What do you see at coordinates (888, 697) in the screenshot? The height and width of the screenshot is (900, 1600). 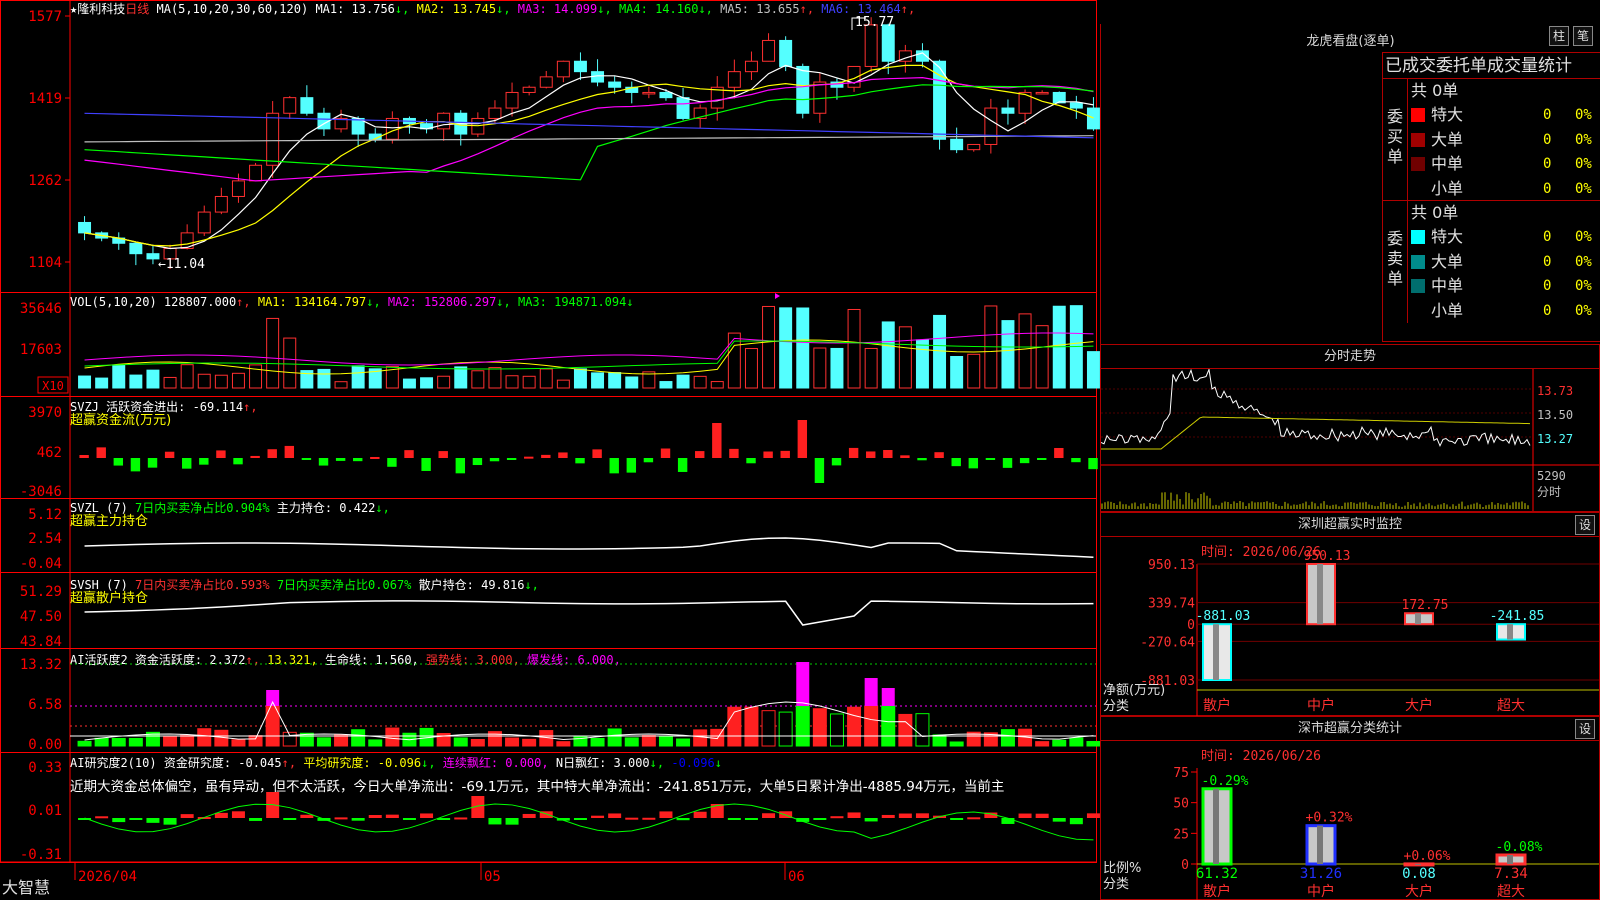 I see `ai-active-bar-top` at bounding box center [888, 697].